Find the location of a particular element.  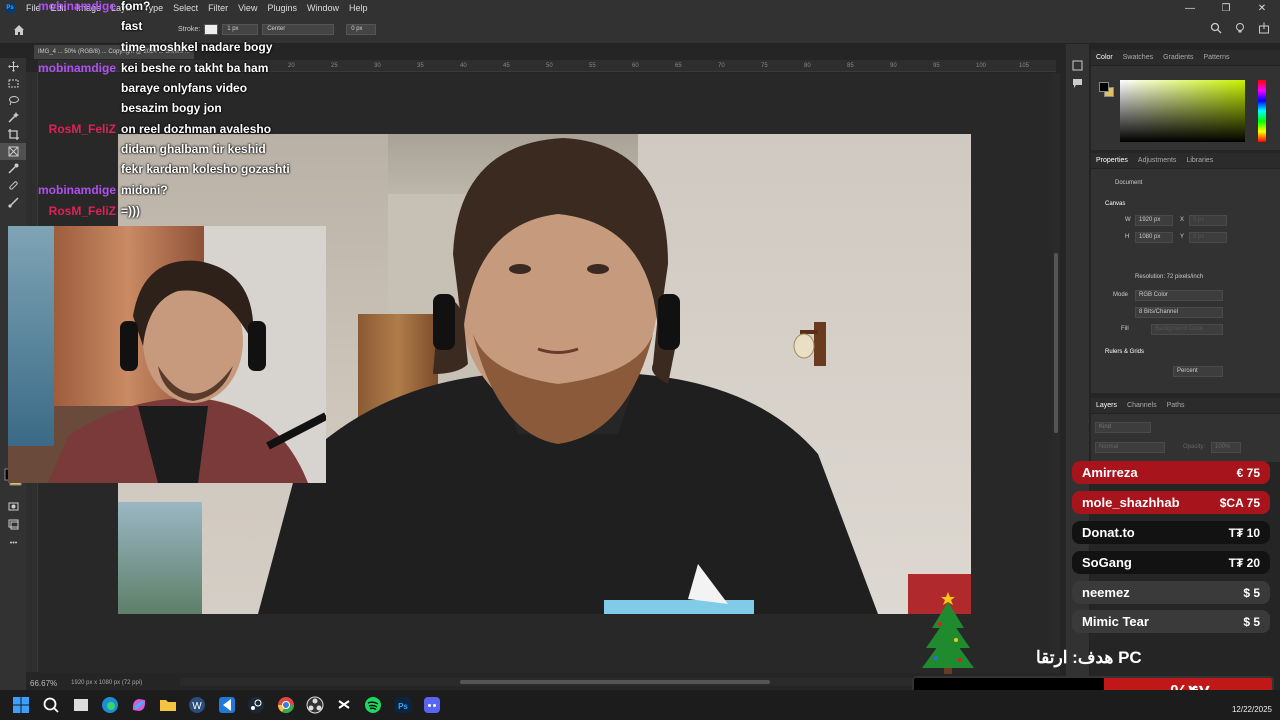

move-tool-icon is located at coordinates (13, 66).